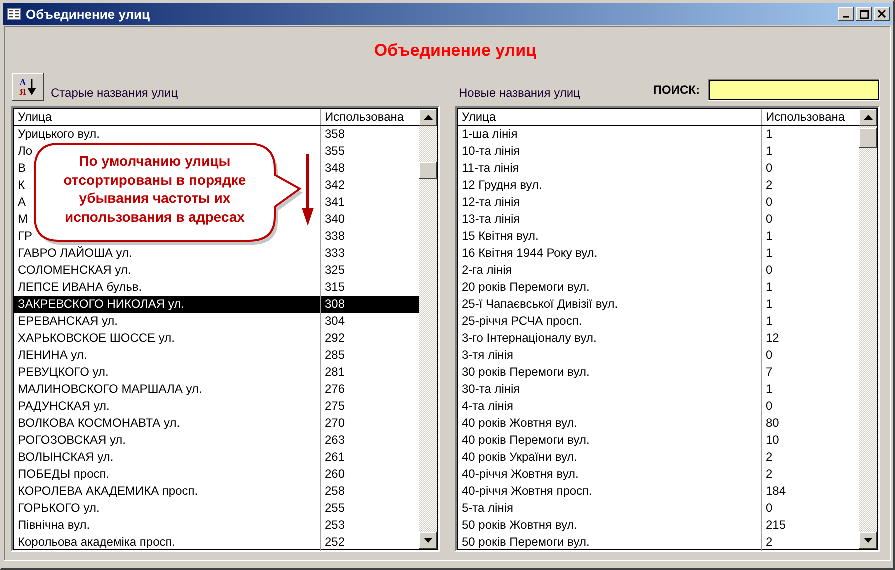  Describe the element at coordinates (488, 508) in the screenshot. I see `table-cell: 5-та лінія` at that location.